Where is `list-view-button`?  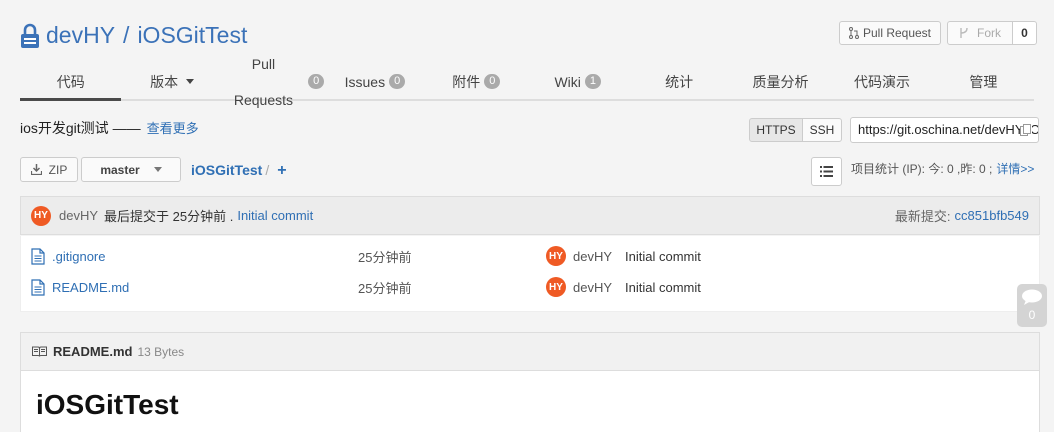
list-view-button is located at coordinates (826, 171).